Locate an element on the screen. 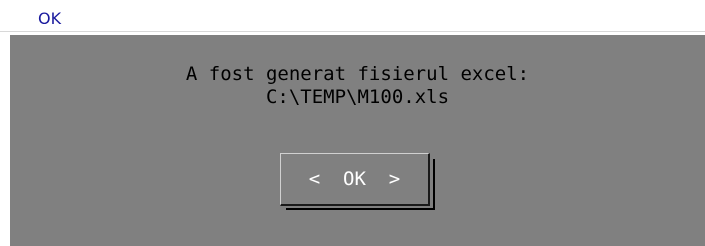  message-line-1: A fost generat fisierul excel: is located at coordinates (357, 74).